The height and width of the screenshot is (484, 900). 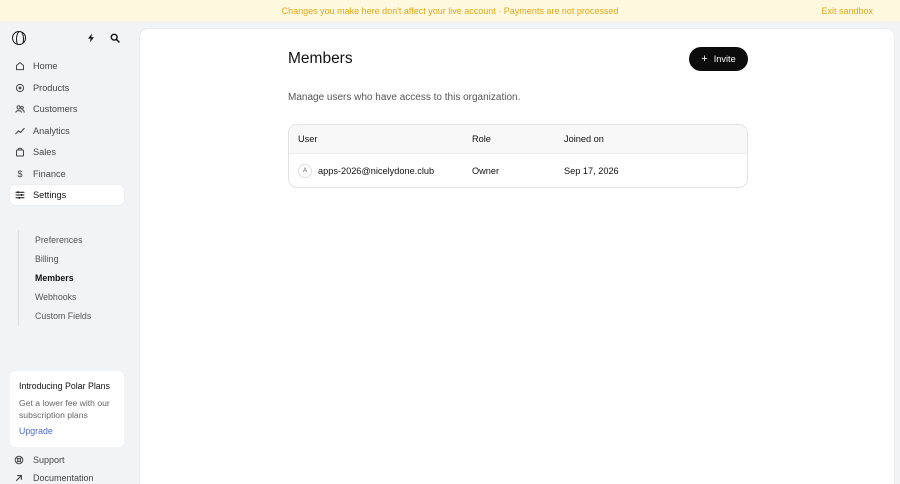 I want to click on cell-joined: Sep 17, 2026, so click(x=591, y=170).